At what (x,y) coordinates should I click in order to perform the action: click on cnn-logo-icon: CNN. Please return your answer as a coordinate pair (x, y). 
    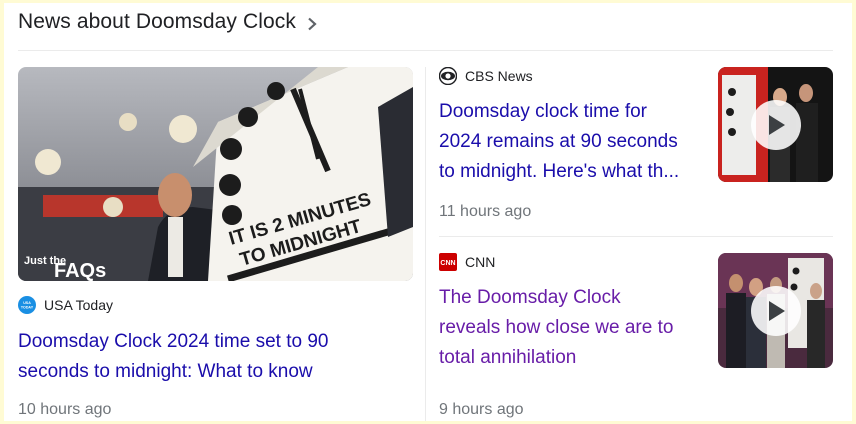
    Looking at the image, I should click on (448, 262).